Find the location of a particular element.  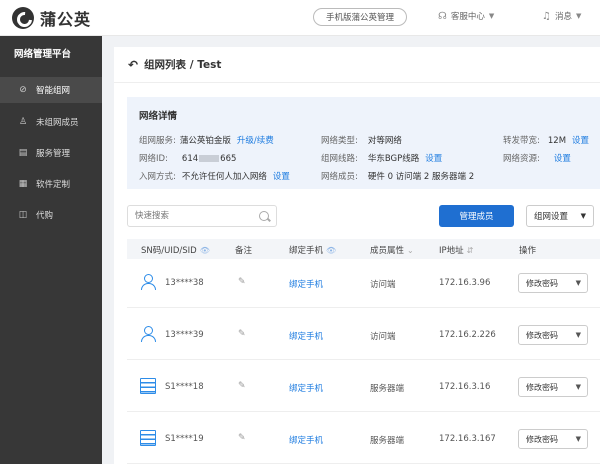

messages-label: 消息 is located at coordinates (563, 17).